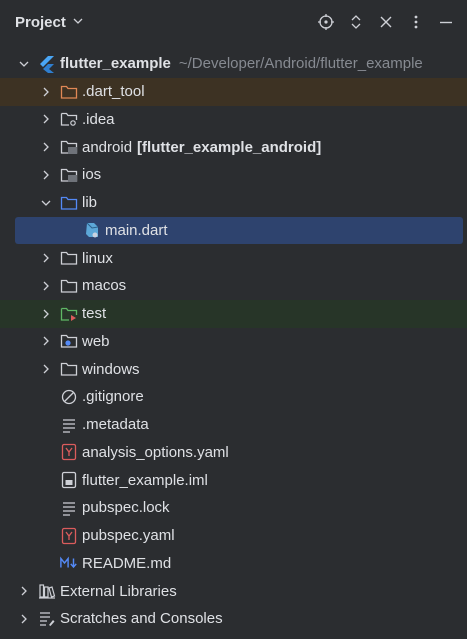 The height and width of the screenshot is (639, 467). Describe the element at coordinates (233, 480) in the screenshot. I see `tree-node-iml: flutter_example.iml` at that location.